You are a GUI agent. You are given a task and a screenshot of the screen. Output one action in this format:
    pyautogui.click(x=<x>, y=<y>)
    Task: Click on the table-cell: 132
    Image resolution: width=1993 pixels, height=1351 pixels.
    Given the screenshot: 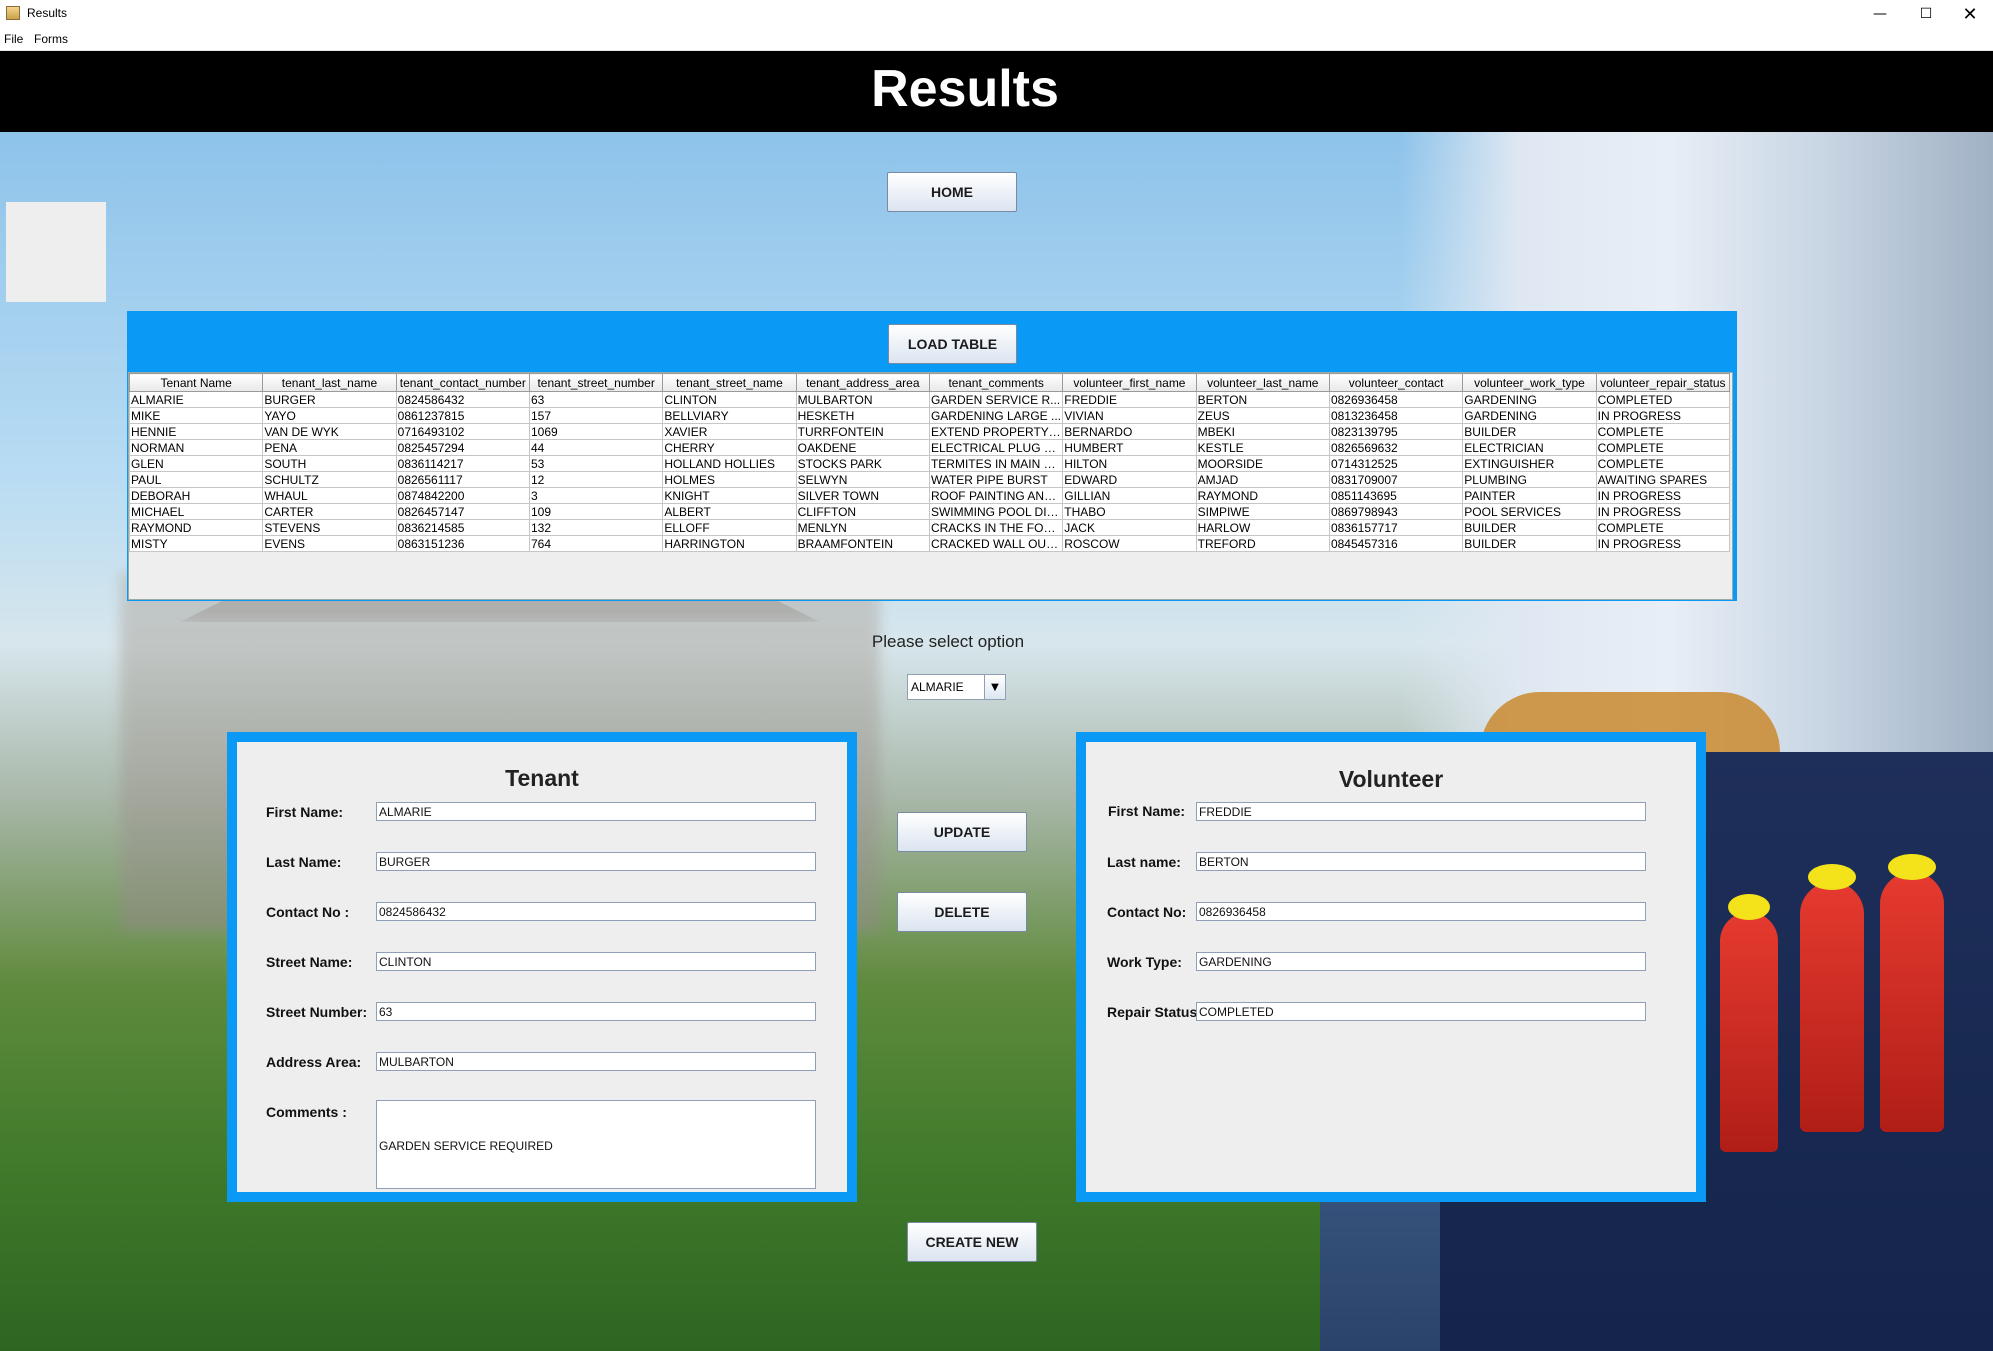 What is the action you would take?
    pyautogui.click(x=596, y=527)
    